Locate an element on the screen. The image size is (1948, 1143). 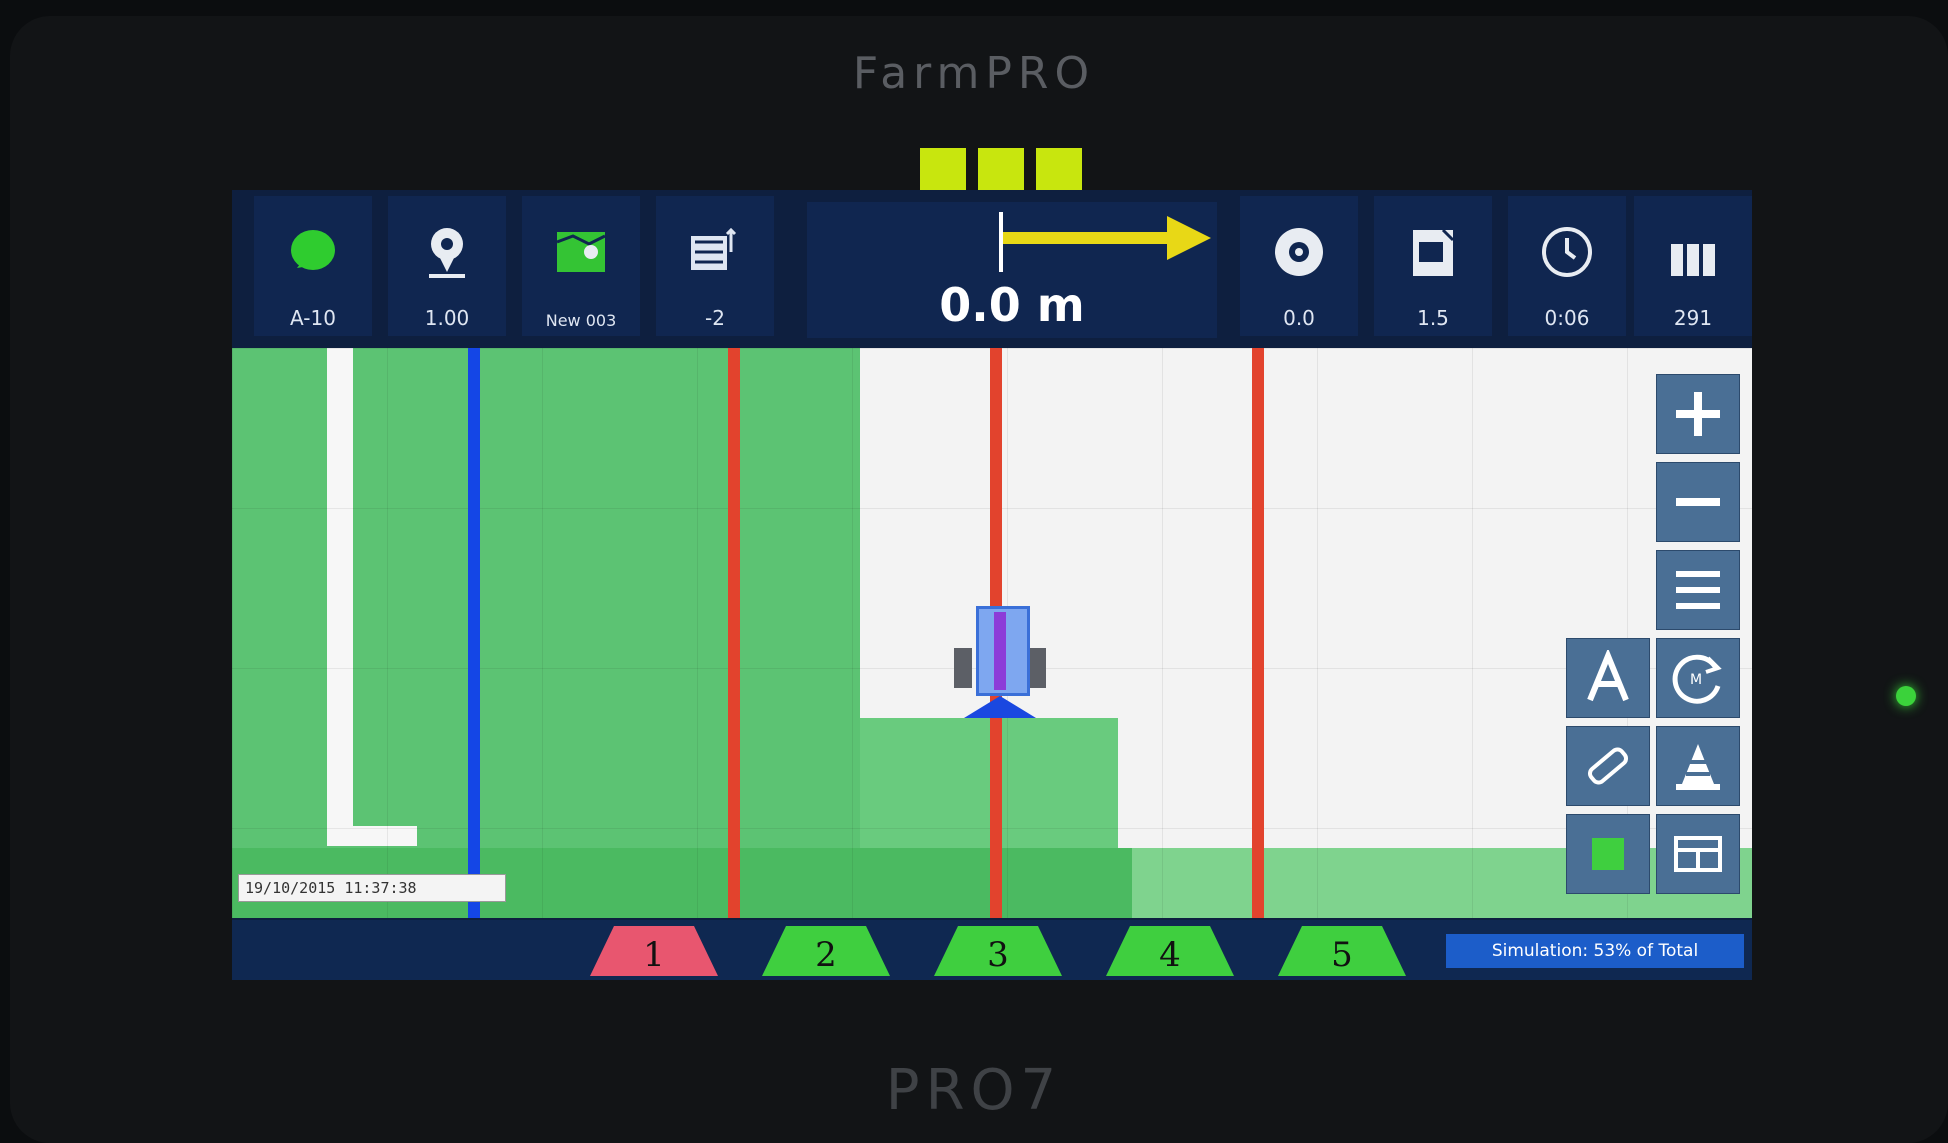
green-square-icon is located at coordinates (1608, 854).